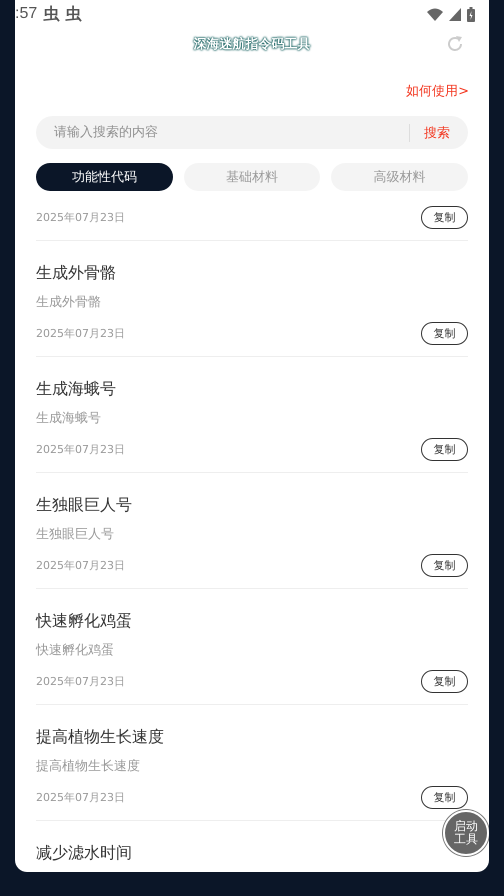  What do you see at coordinates (455, 44) in the screenshot?
I see `refresh-icon` at bounding box center [455, 44].